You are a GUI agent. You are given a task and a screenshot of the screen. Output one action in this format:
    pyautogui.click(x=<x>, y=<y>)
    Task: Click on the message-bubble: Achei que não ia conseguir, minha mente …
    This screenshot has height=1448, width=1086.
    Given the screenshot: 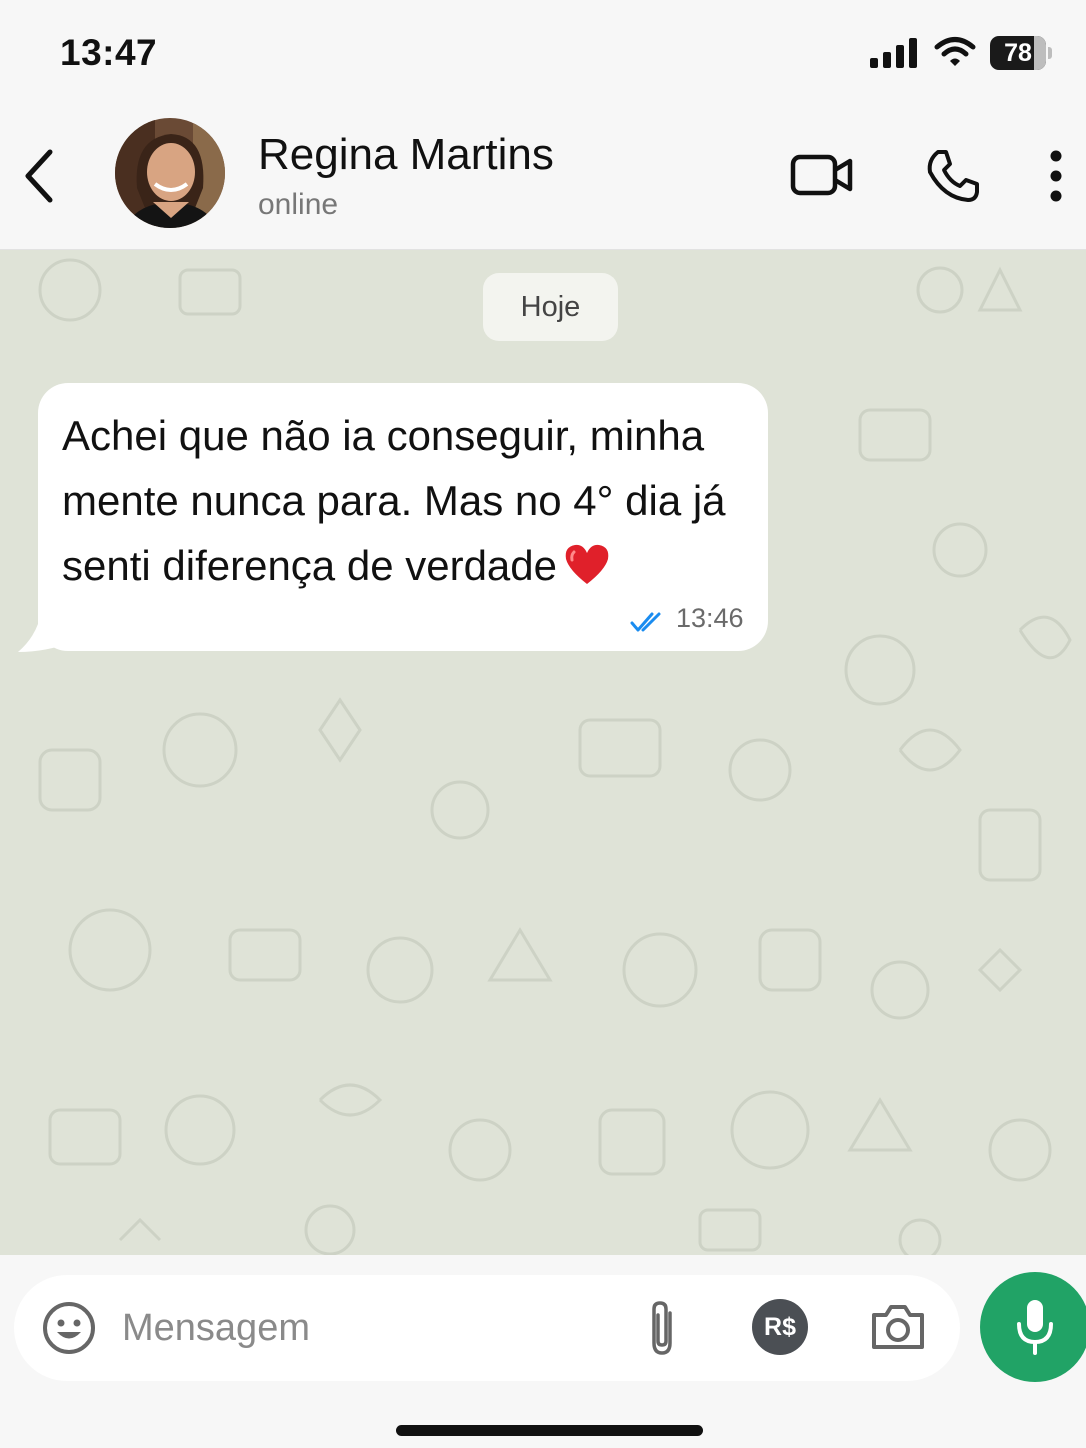 What is the action you would take?
    pyautogui.click(x=403, y=517)
    